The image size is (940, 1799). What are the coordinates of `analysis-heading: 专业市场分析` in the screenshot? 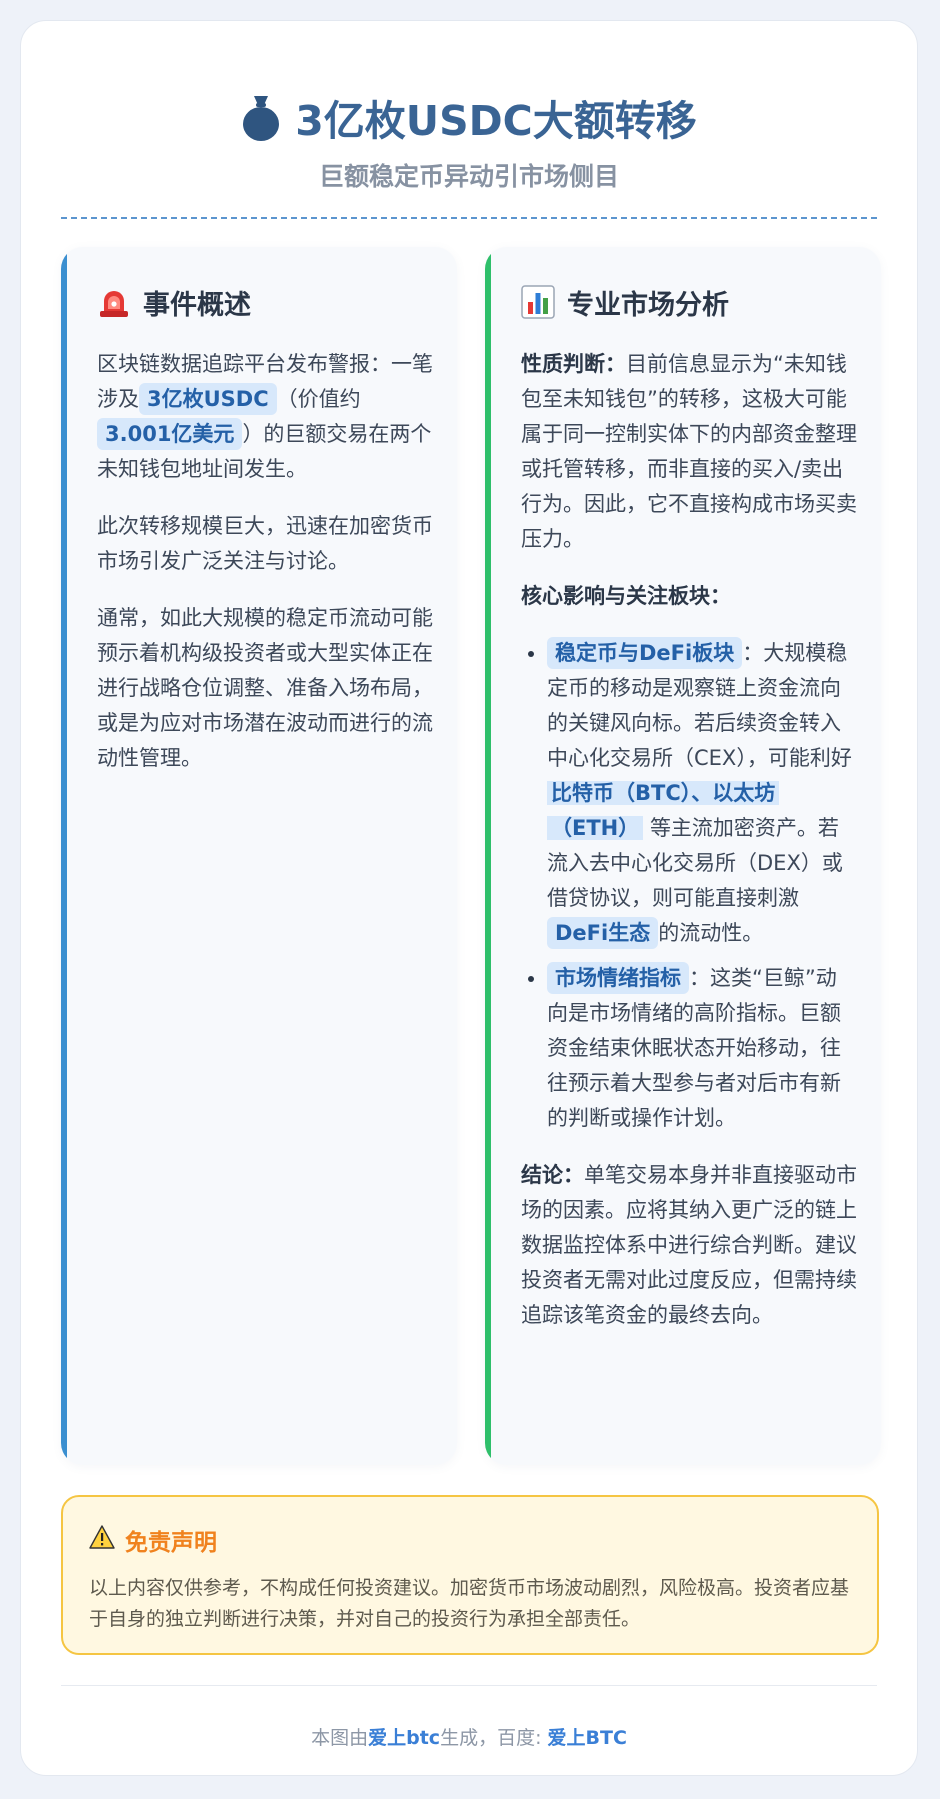 It's located at (689, 302).